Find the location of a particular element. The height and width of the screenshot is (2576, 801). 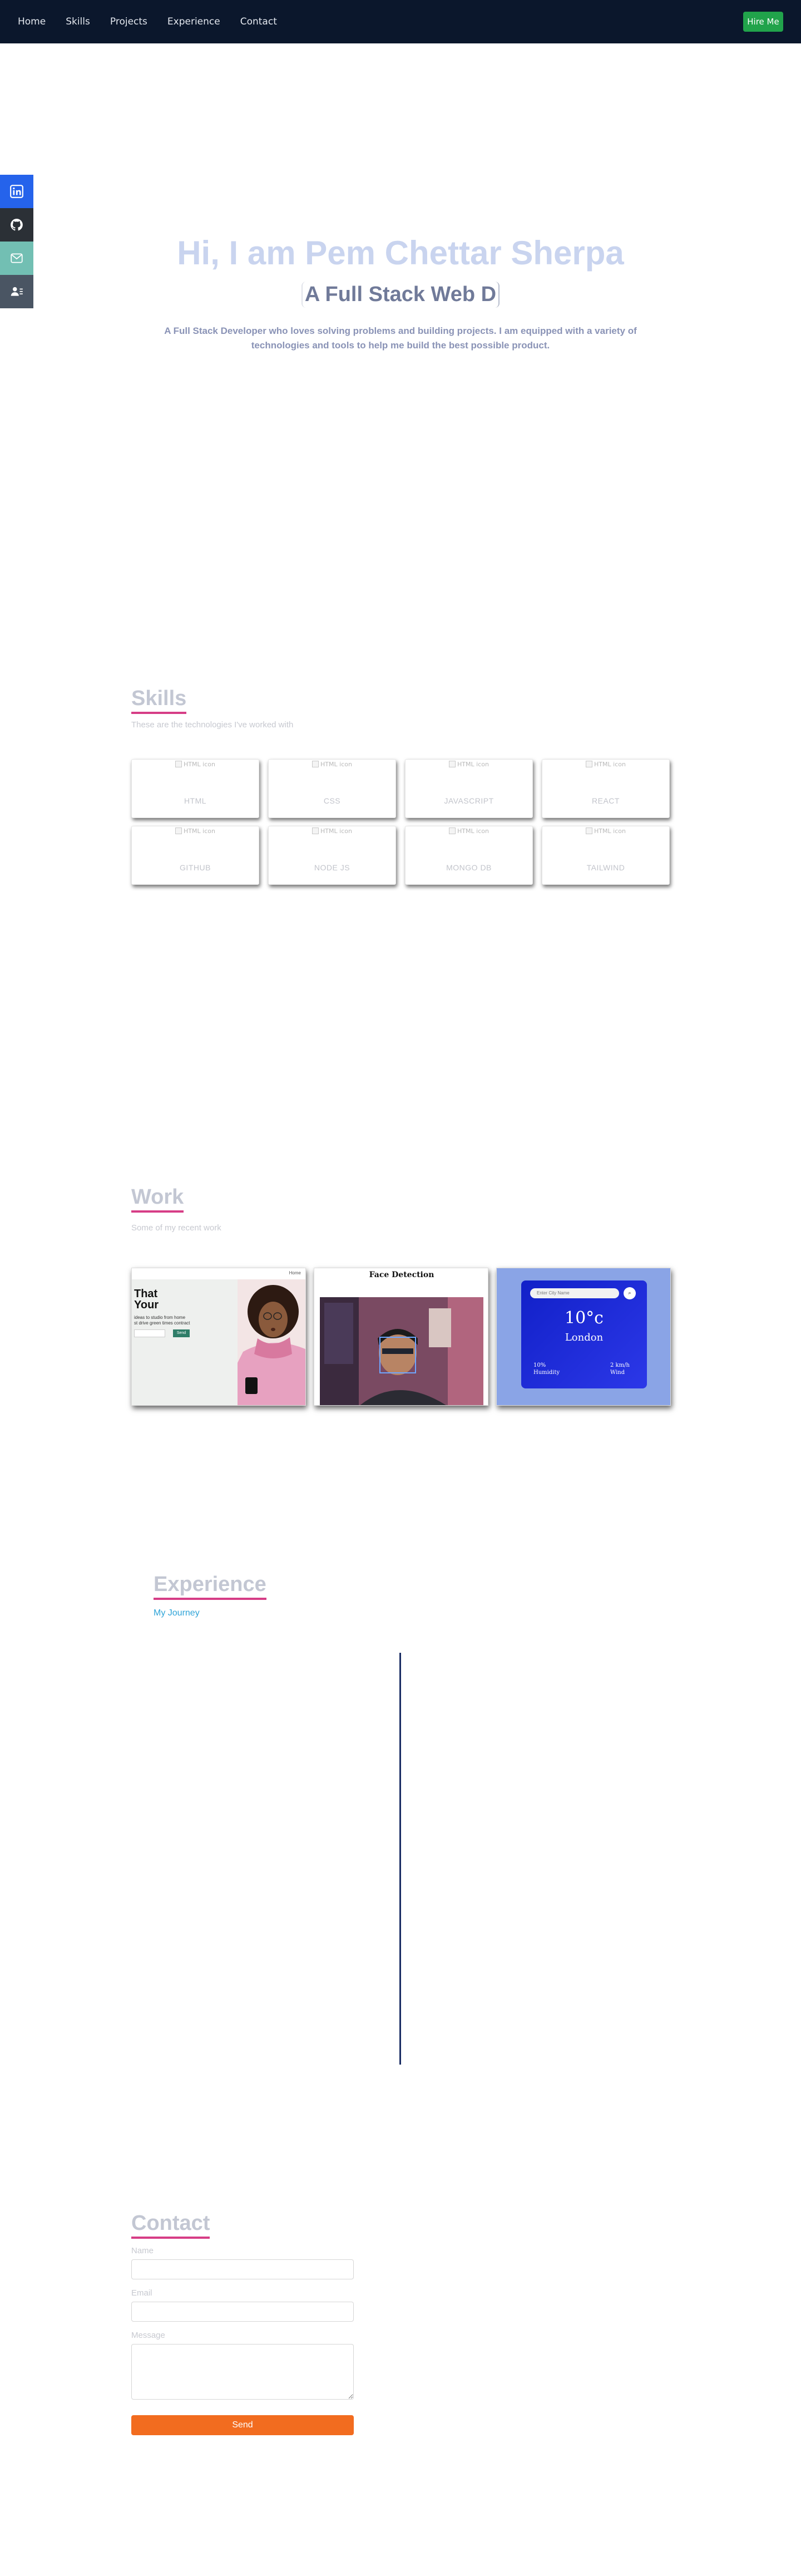

email-label: Email is located at coordinates (141, 2293).